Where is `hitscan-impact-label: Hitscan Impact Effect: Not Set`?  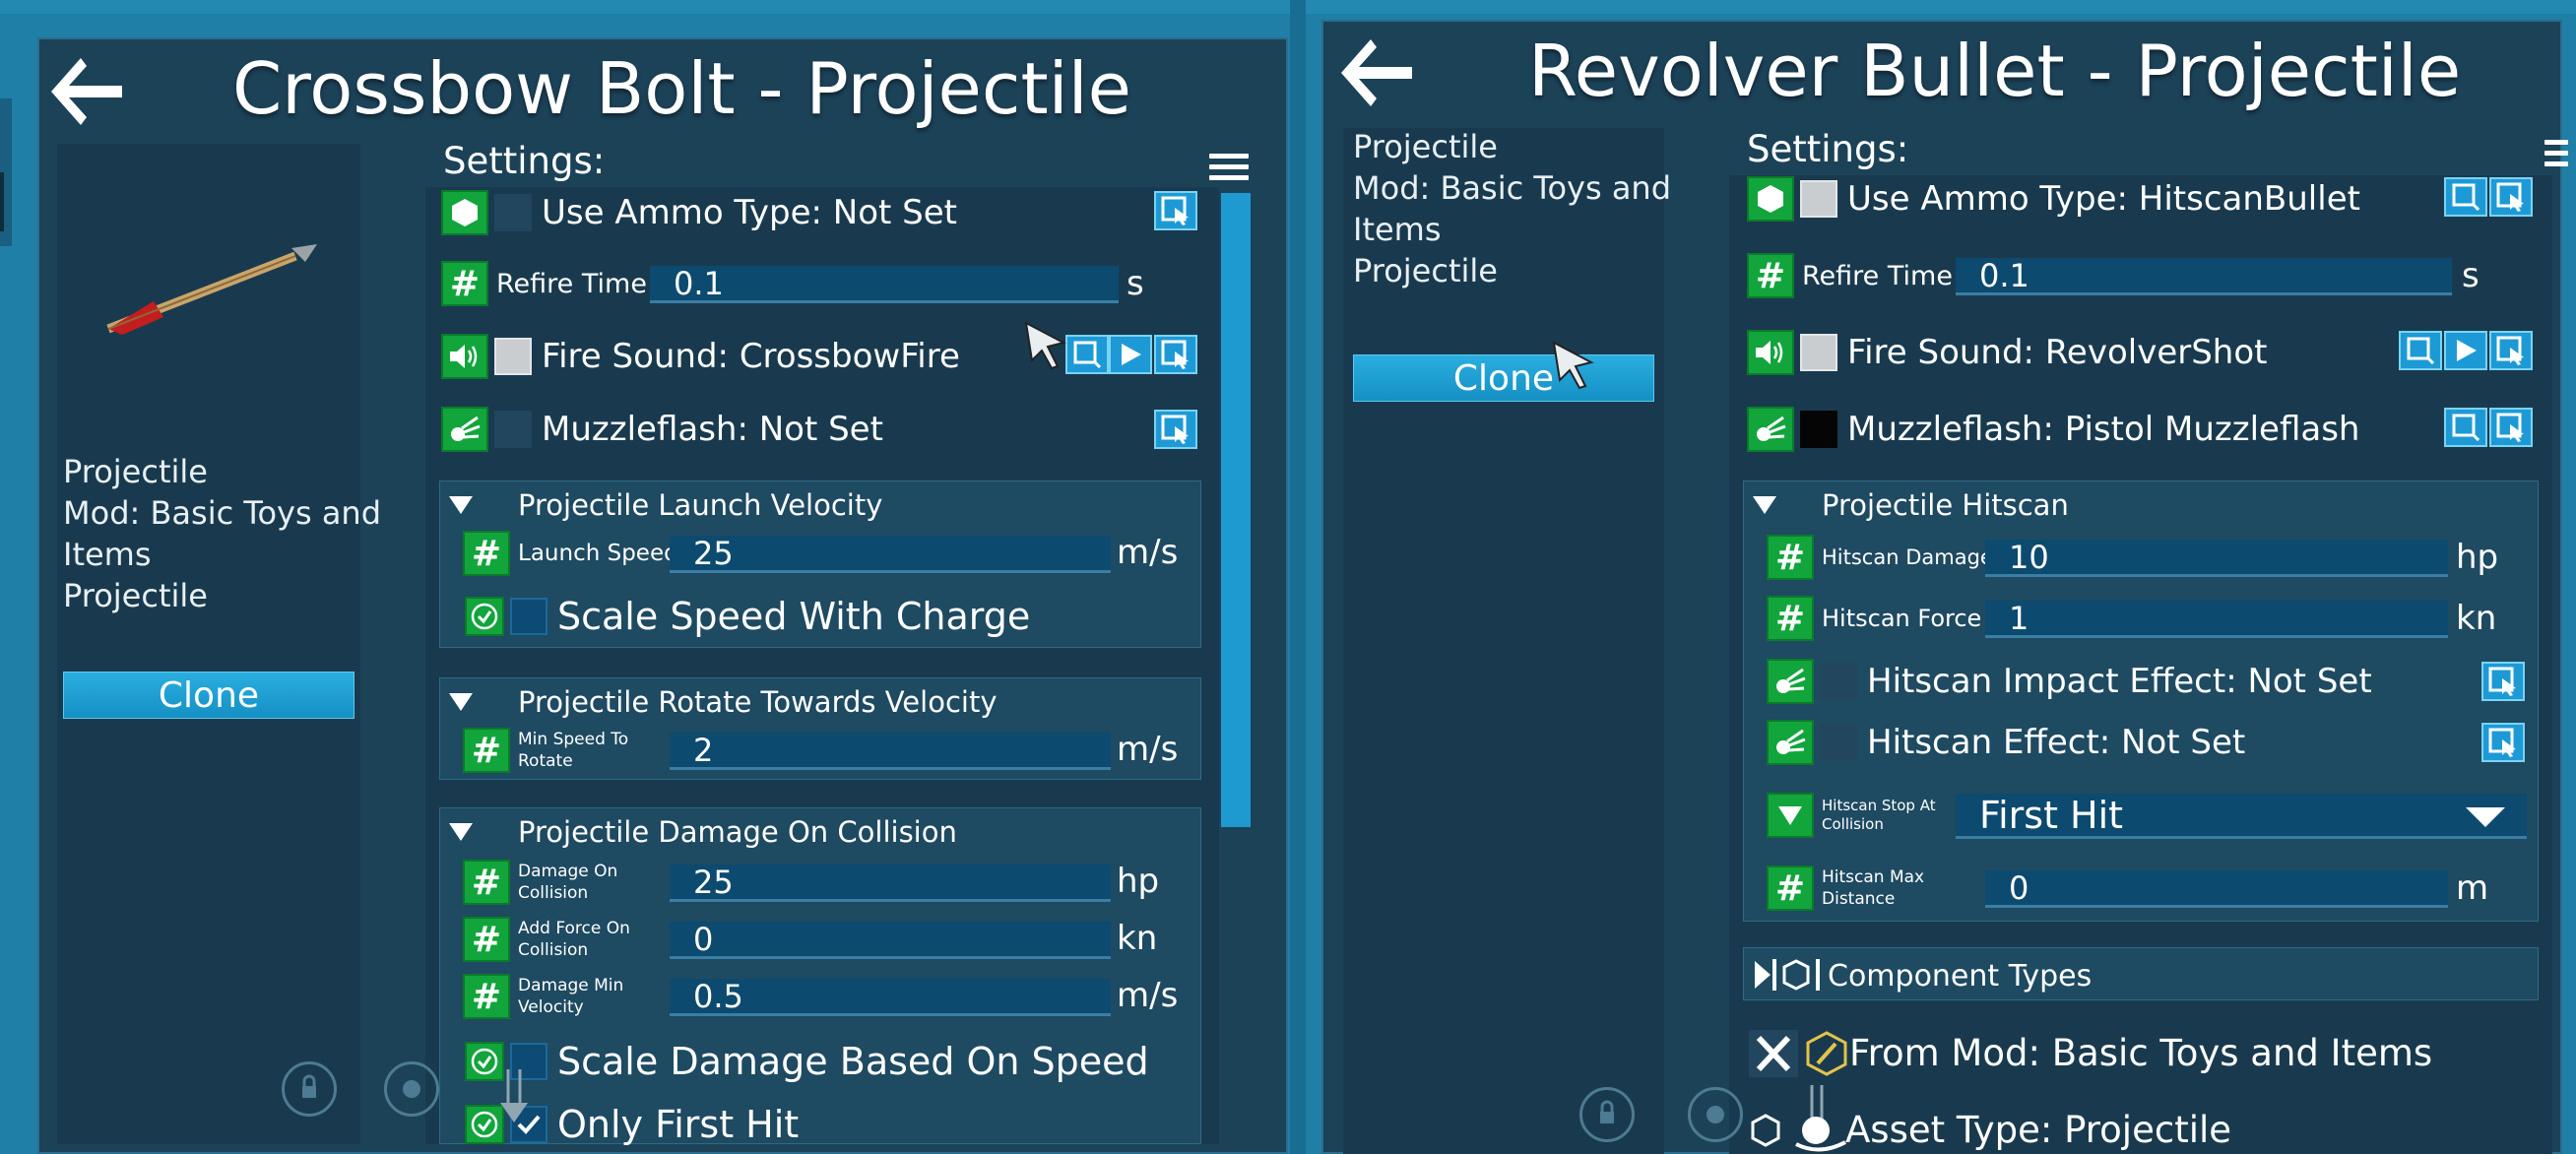 hitscan-impact-label: Hitscan Impact Effect: Not Set is located at coordinates (2119, 681).